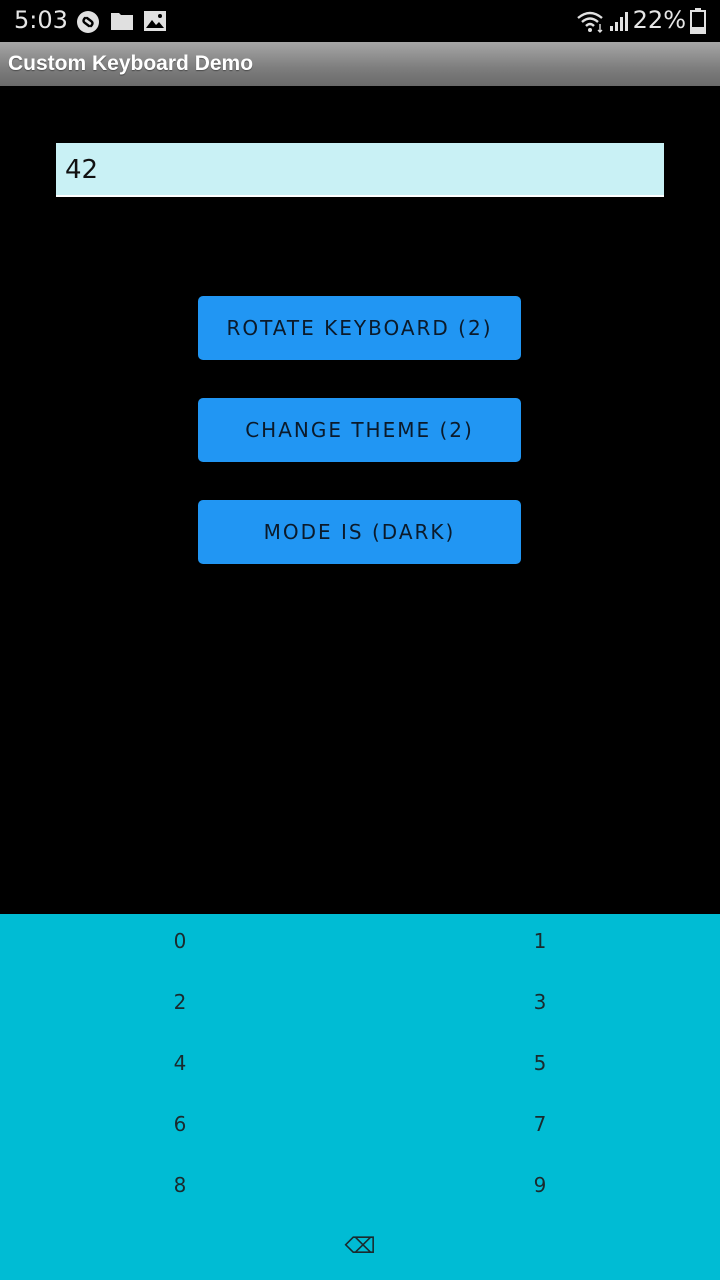 Image resolution: width=720 pixels, height=1280 pixels. Describe the element at coordinates (359, 430) in the screenshot. I see `change-theme-button: CHANGE THEME (2)` at that location.